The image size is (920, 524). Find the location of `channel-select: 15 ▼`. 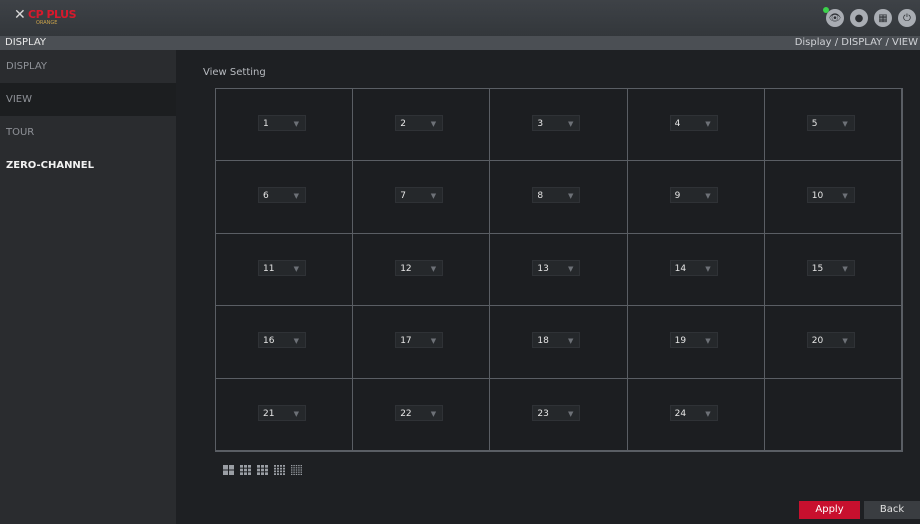

channel-select: 15 ▼ is located at coordinates (830, 267).